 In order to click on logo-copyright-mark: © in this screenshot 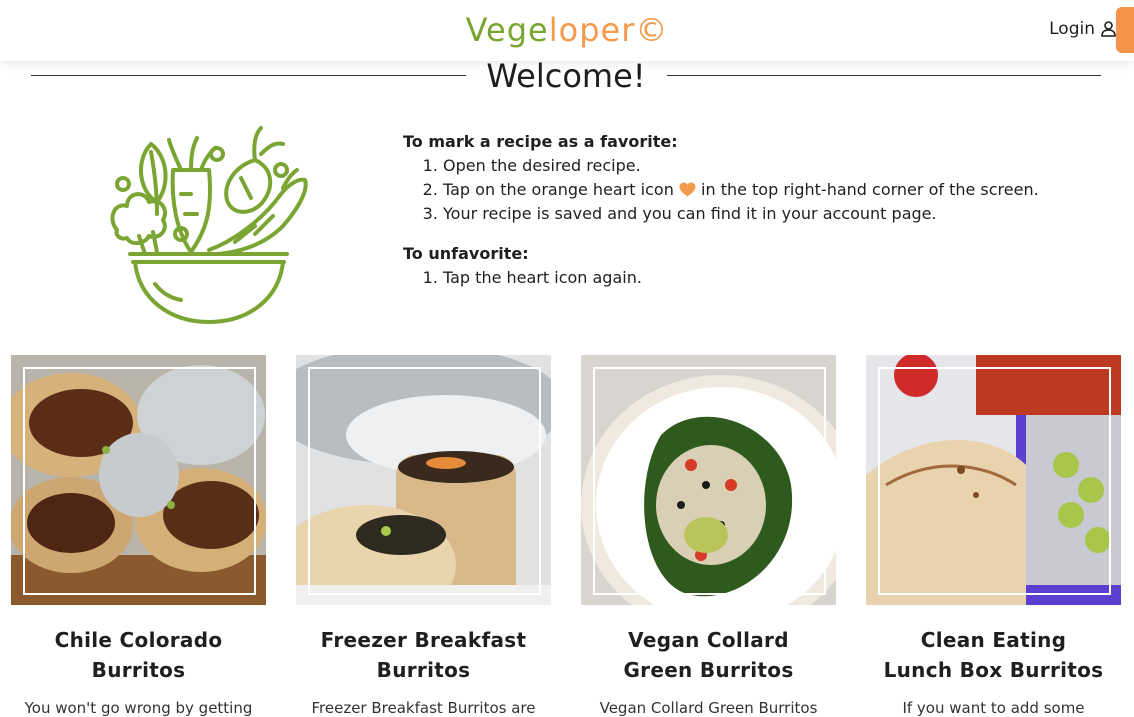, I will do `click(652, 30)`.